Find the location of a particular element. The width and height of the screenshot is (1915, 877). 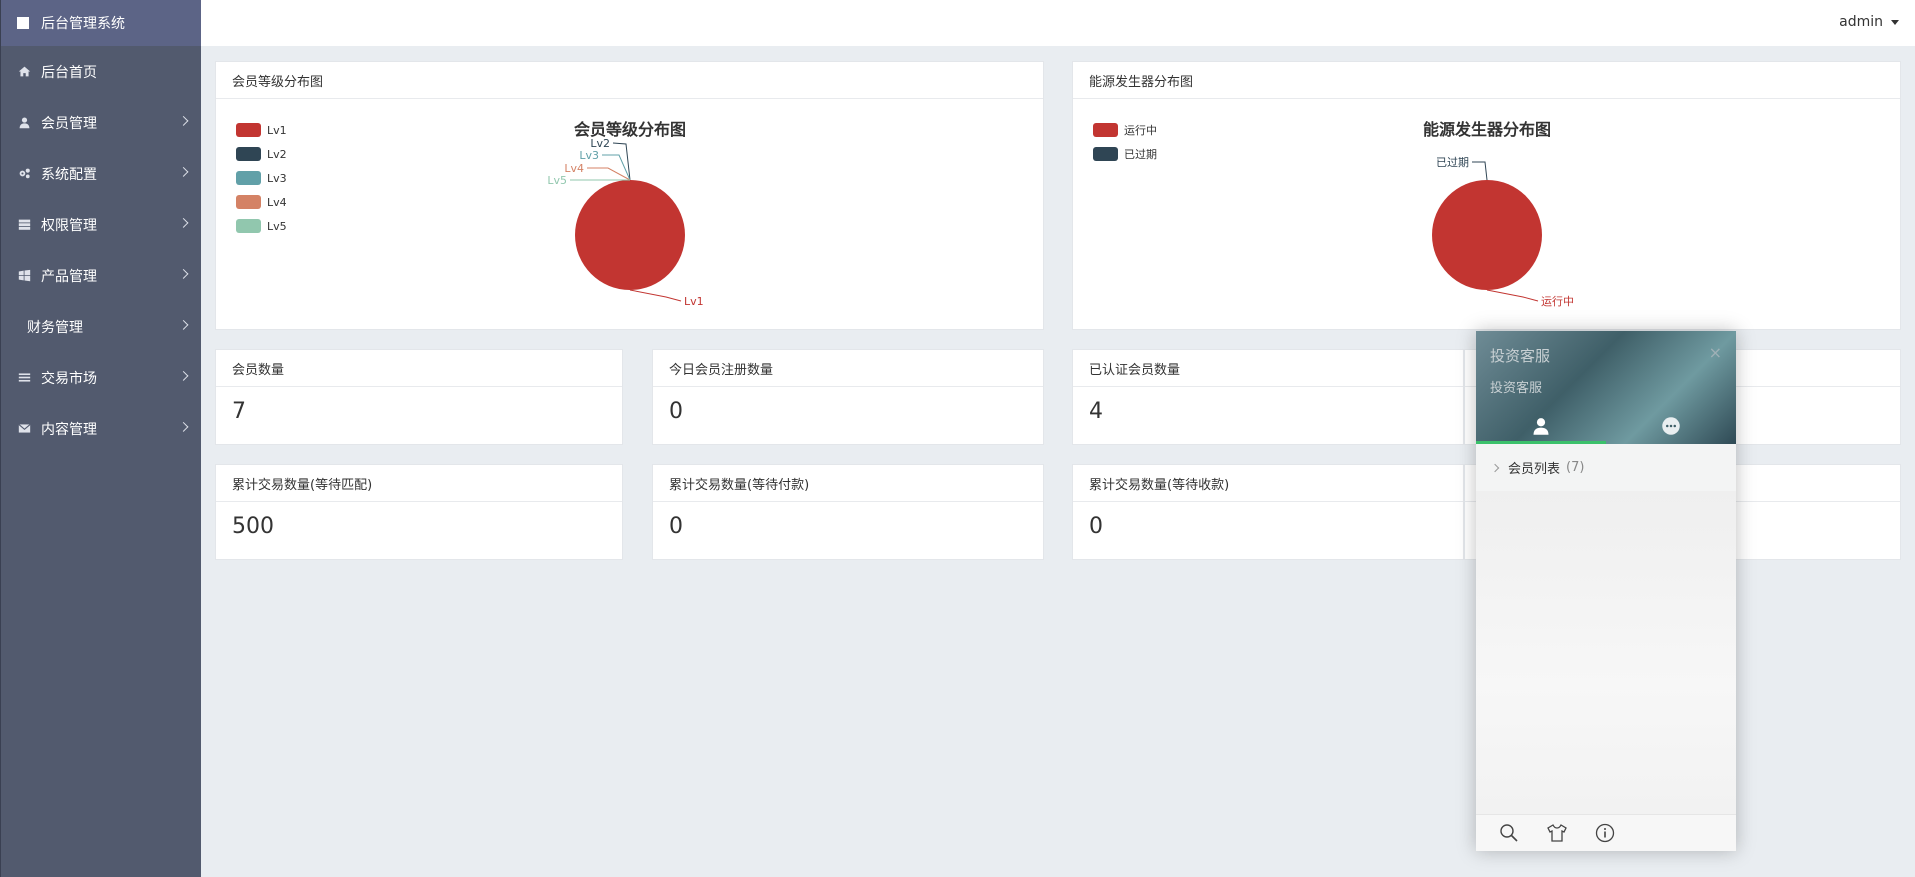

chat-body-background is located at coordinates (1606, 652).